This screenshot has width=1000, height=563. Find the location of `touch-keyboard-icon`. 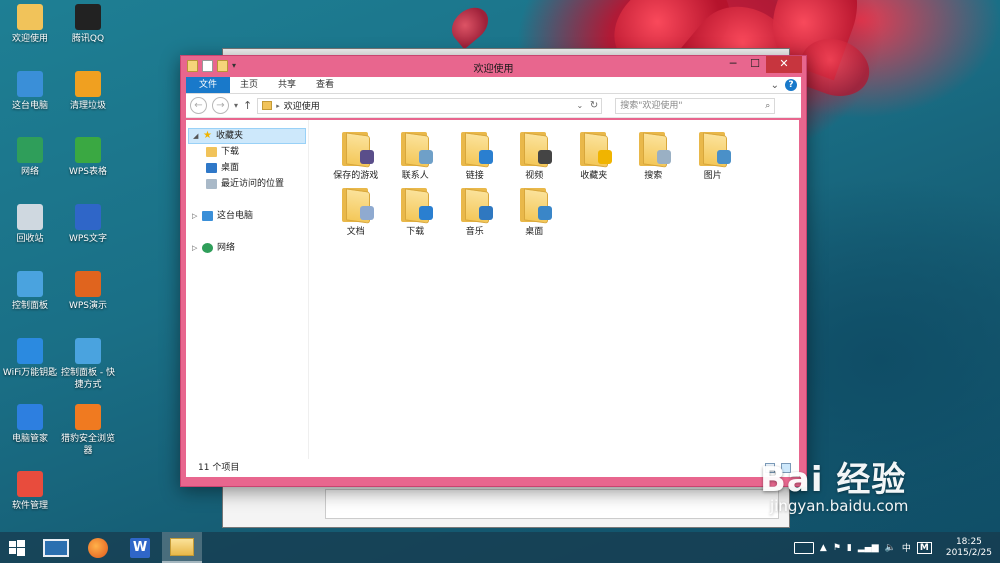

touch-keyboard-icon is located at coordinates (803, 547).